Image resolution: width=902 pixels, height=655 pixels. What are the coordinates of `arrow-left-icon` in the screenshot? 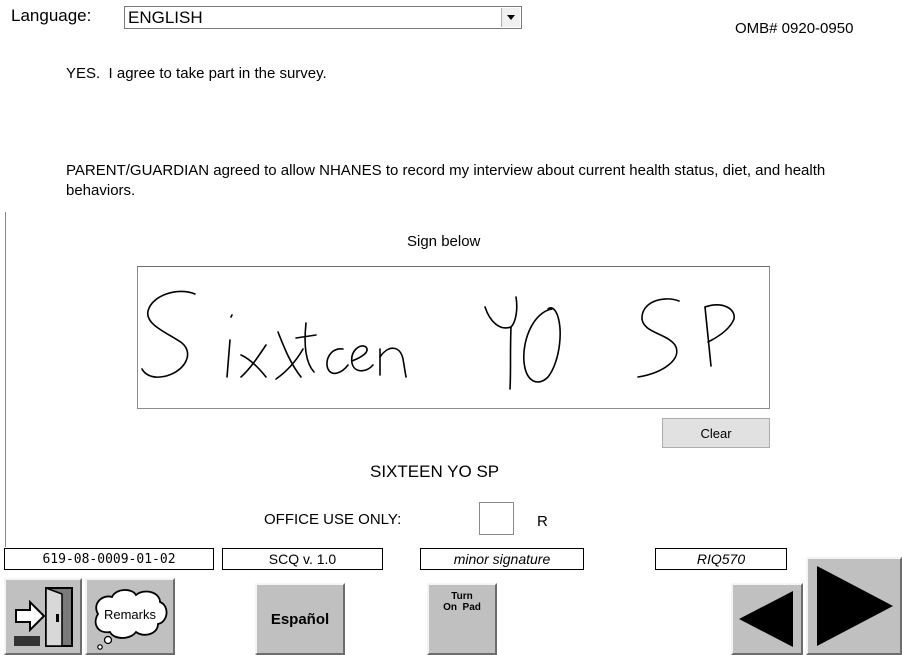 It's located at (766, 619).